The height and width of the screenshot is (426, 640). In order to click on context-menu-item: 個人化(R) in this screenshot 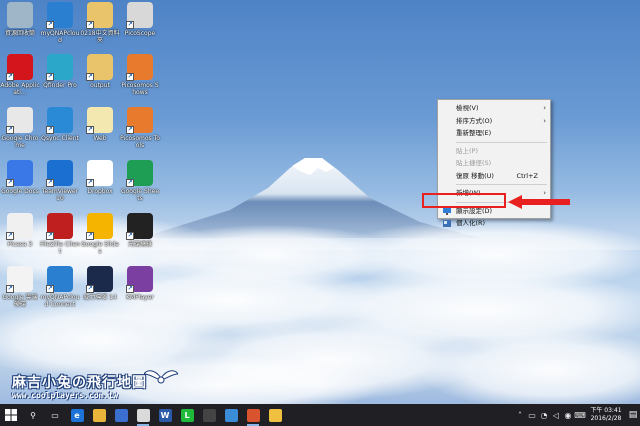, I will do `click(494, 223)`.